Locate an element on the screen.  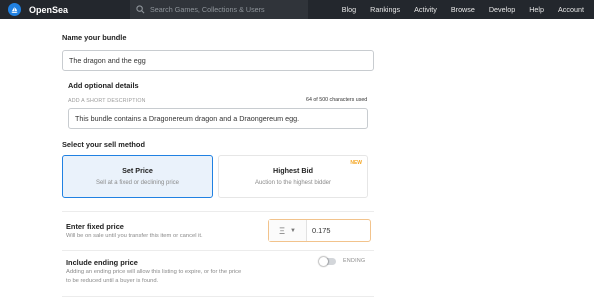
search-bar is located at coordinates (219, 9).